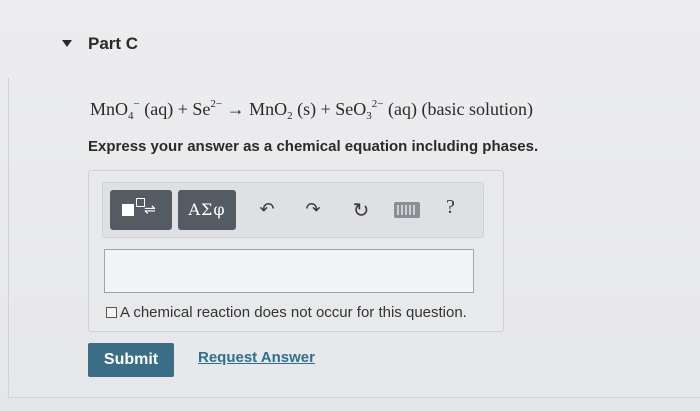 This screenshot has width=700, height=411. Describe the element at coordinates (131, 116) in the screenshot. I see `equation-sub: 4` at that location.